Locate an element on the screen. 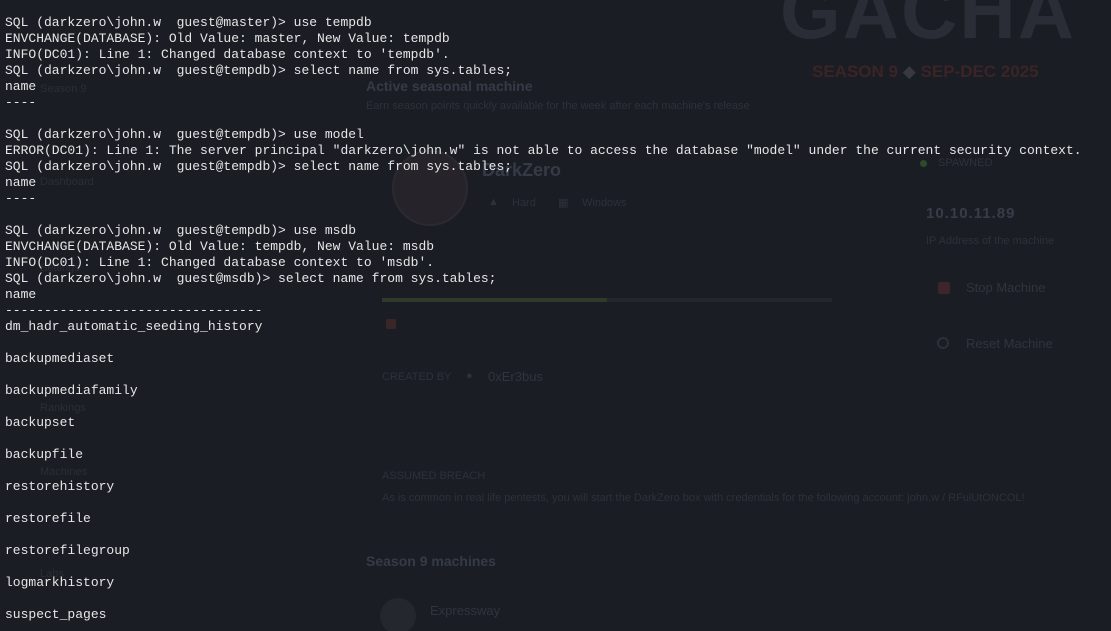 Image resolution: width=1111 pixels, height=631 pixels. terminal-line: backupfile is located at coordinates (44, 454).